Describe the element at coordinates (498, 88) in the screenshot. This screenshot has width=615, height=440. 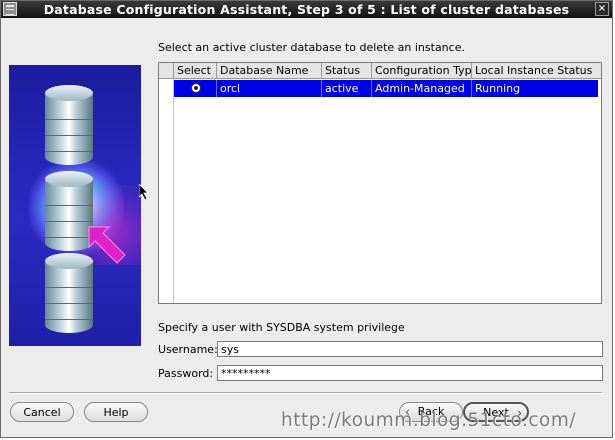
I see `local-instance-status-cell: Running` at that location.